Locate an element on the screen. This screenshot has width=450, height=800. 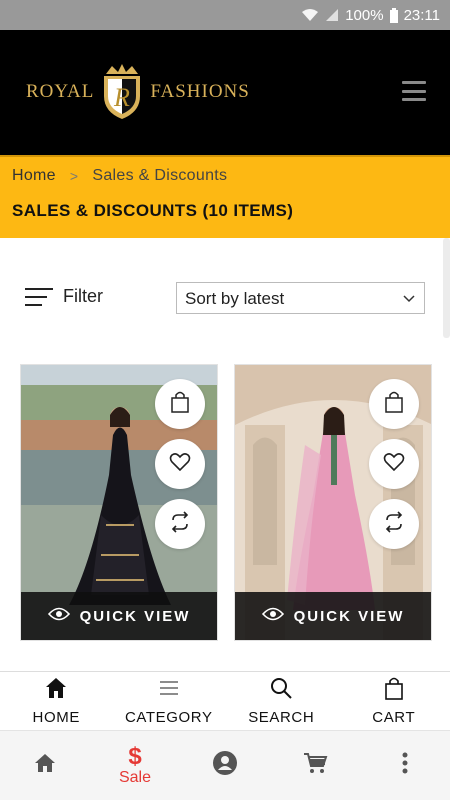
sort-selected-value: Sort by latest is located at coordinates (235, 298).